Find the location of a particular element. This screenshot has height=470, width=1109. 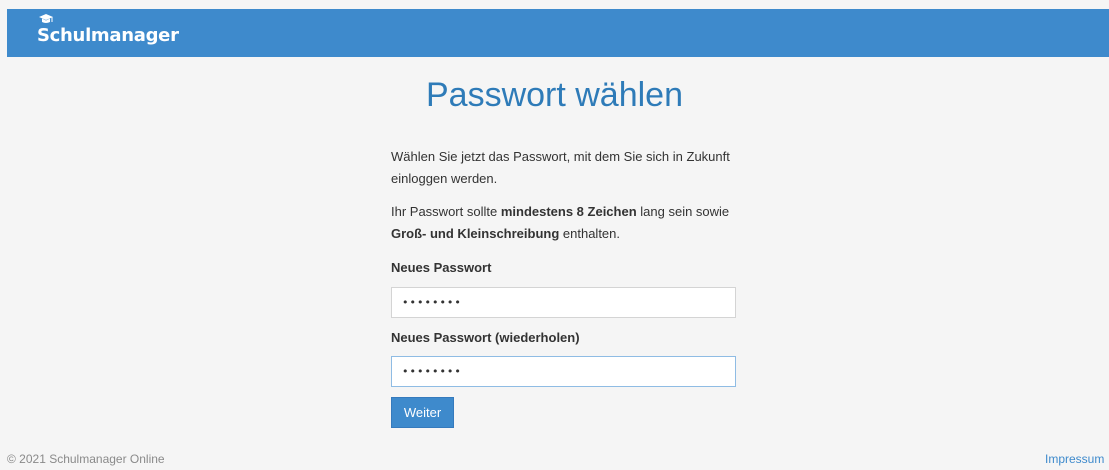

requirements-prefix: Ihr Passwort sollte is located at coordinates (446, 211).